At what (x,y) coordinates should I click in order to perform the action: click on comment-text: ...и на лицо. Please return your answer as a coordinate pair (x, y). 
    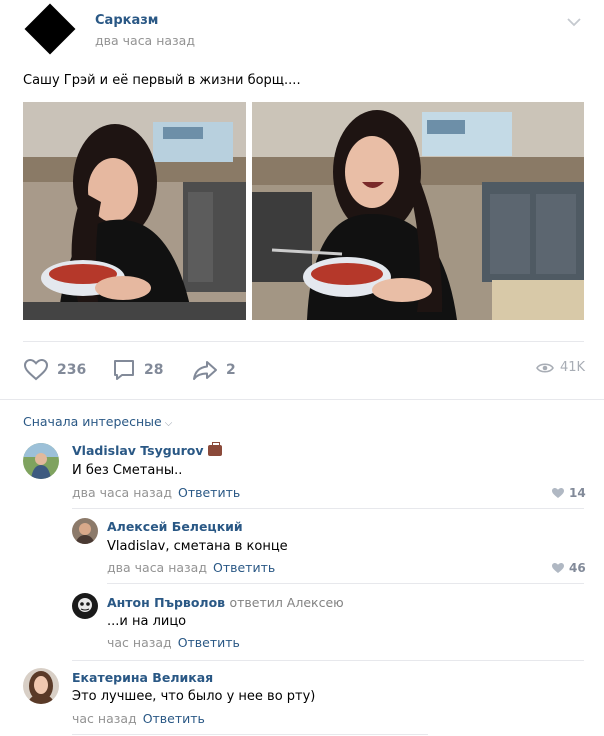
    Looking at the image, I should click on (147, 621).